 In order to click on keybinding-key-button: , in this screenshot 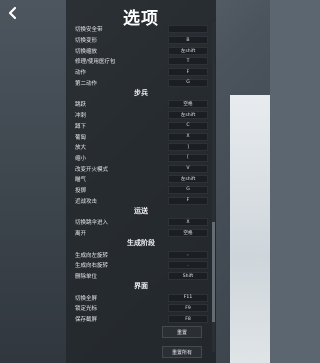, I will do `click(188, 254)`.